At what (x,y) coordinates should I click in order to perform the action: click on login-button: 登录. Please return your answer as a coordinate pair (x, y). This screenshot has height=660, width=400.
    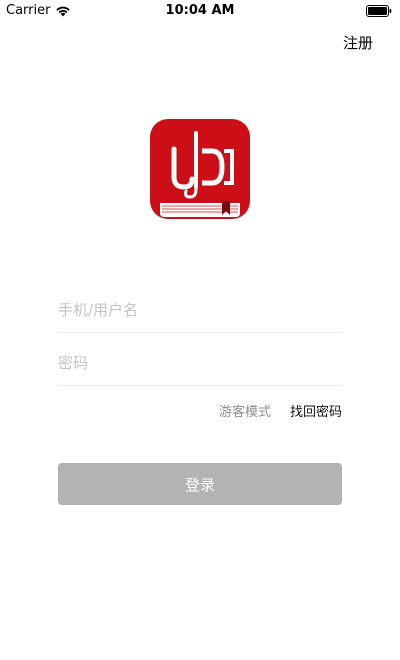
    Looking at the image, I should click on (200, 484).